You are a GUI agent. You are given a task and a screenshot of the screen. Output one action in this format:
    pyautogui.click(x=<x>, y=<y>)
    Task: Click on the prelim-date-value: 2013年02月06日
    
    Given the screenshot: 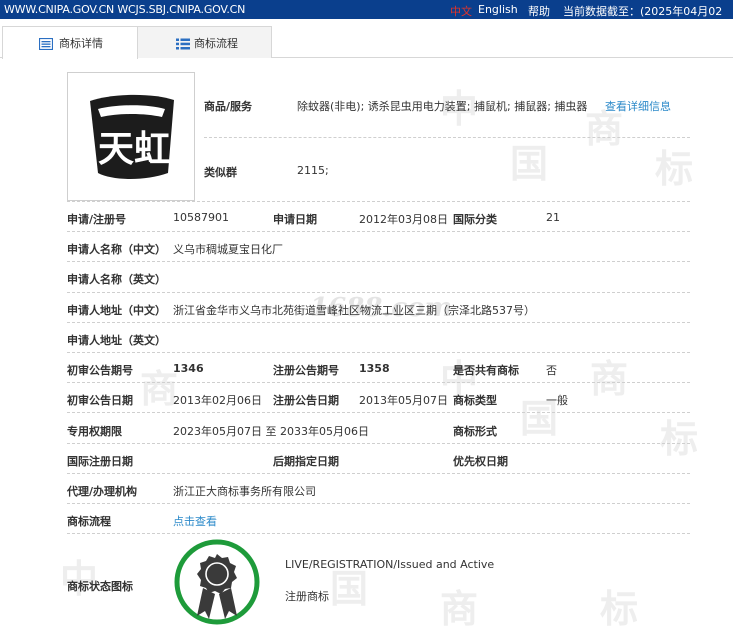 What is the action you would take?
    pyautogui.click(x=217, y=400)
    